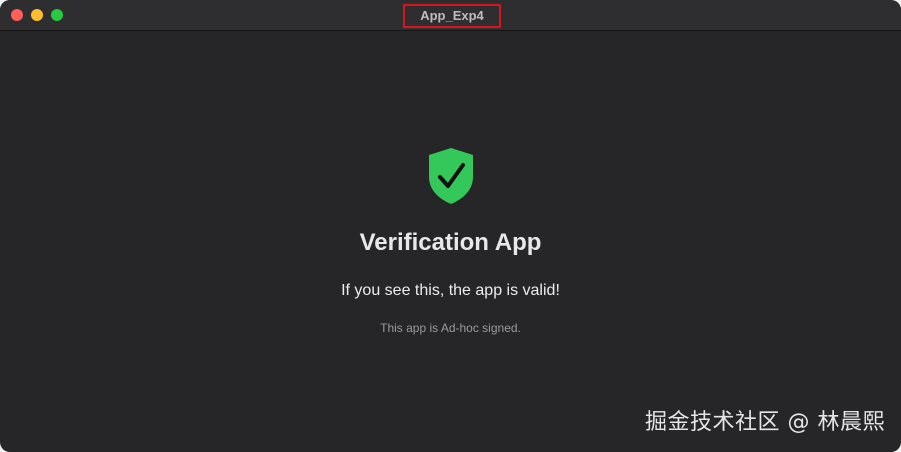 The image size is (901, 452). I want to click on zoom-window-button, so click(57, 15).